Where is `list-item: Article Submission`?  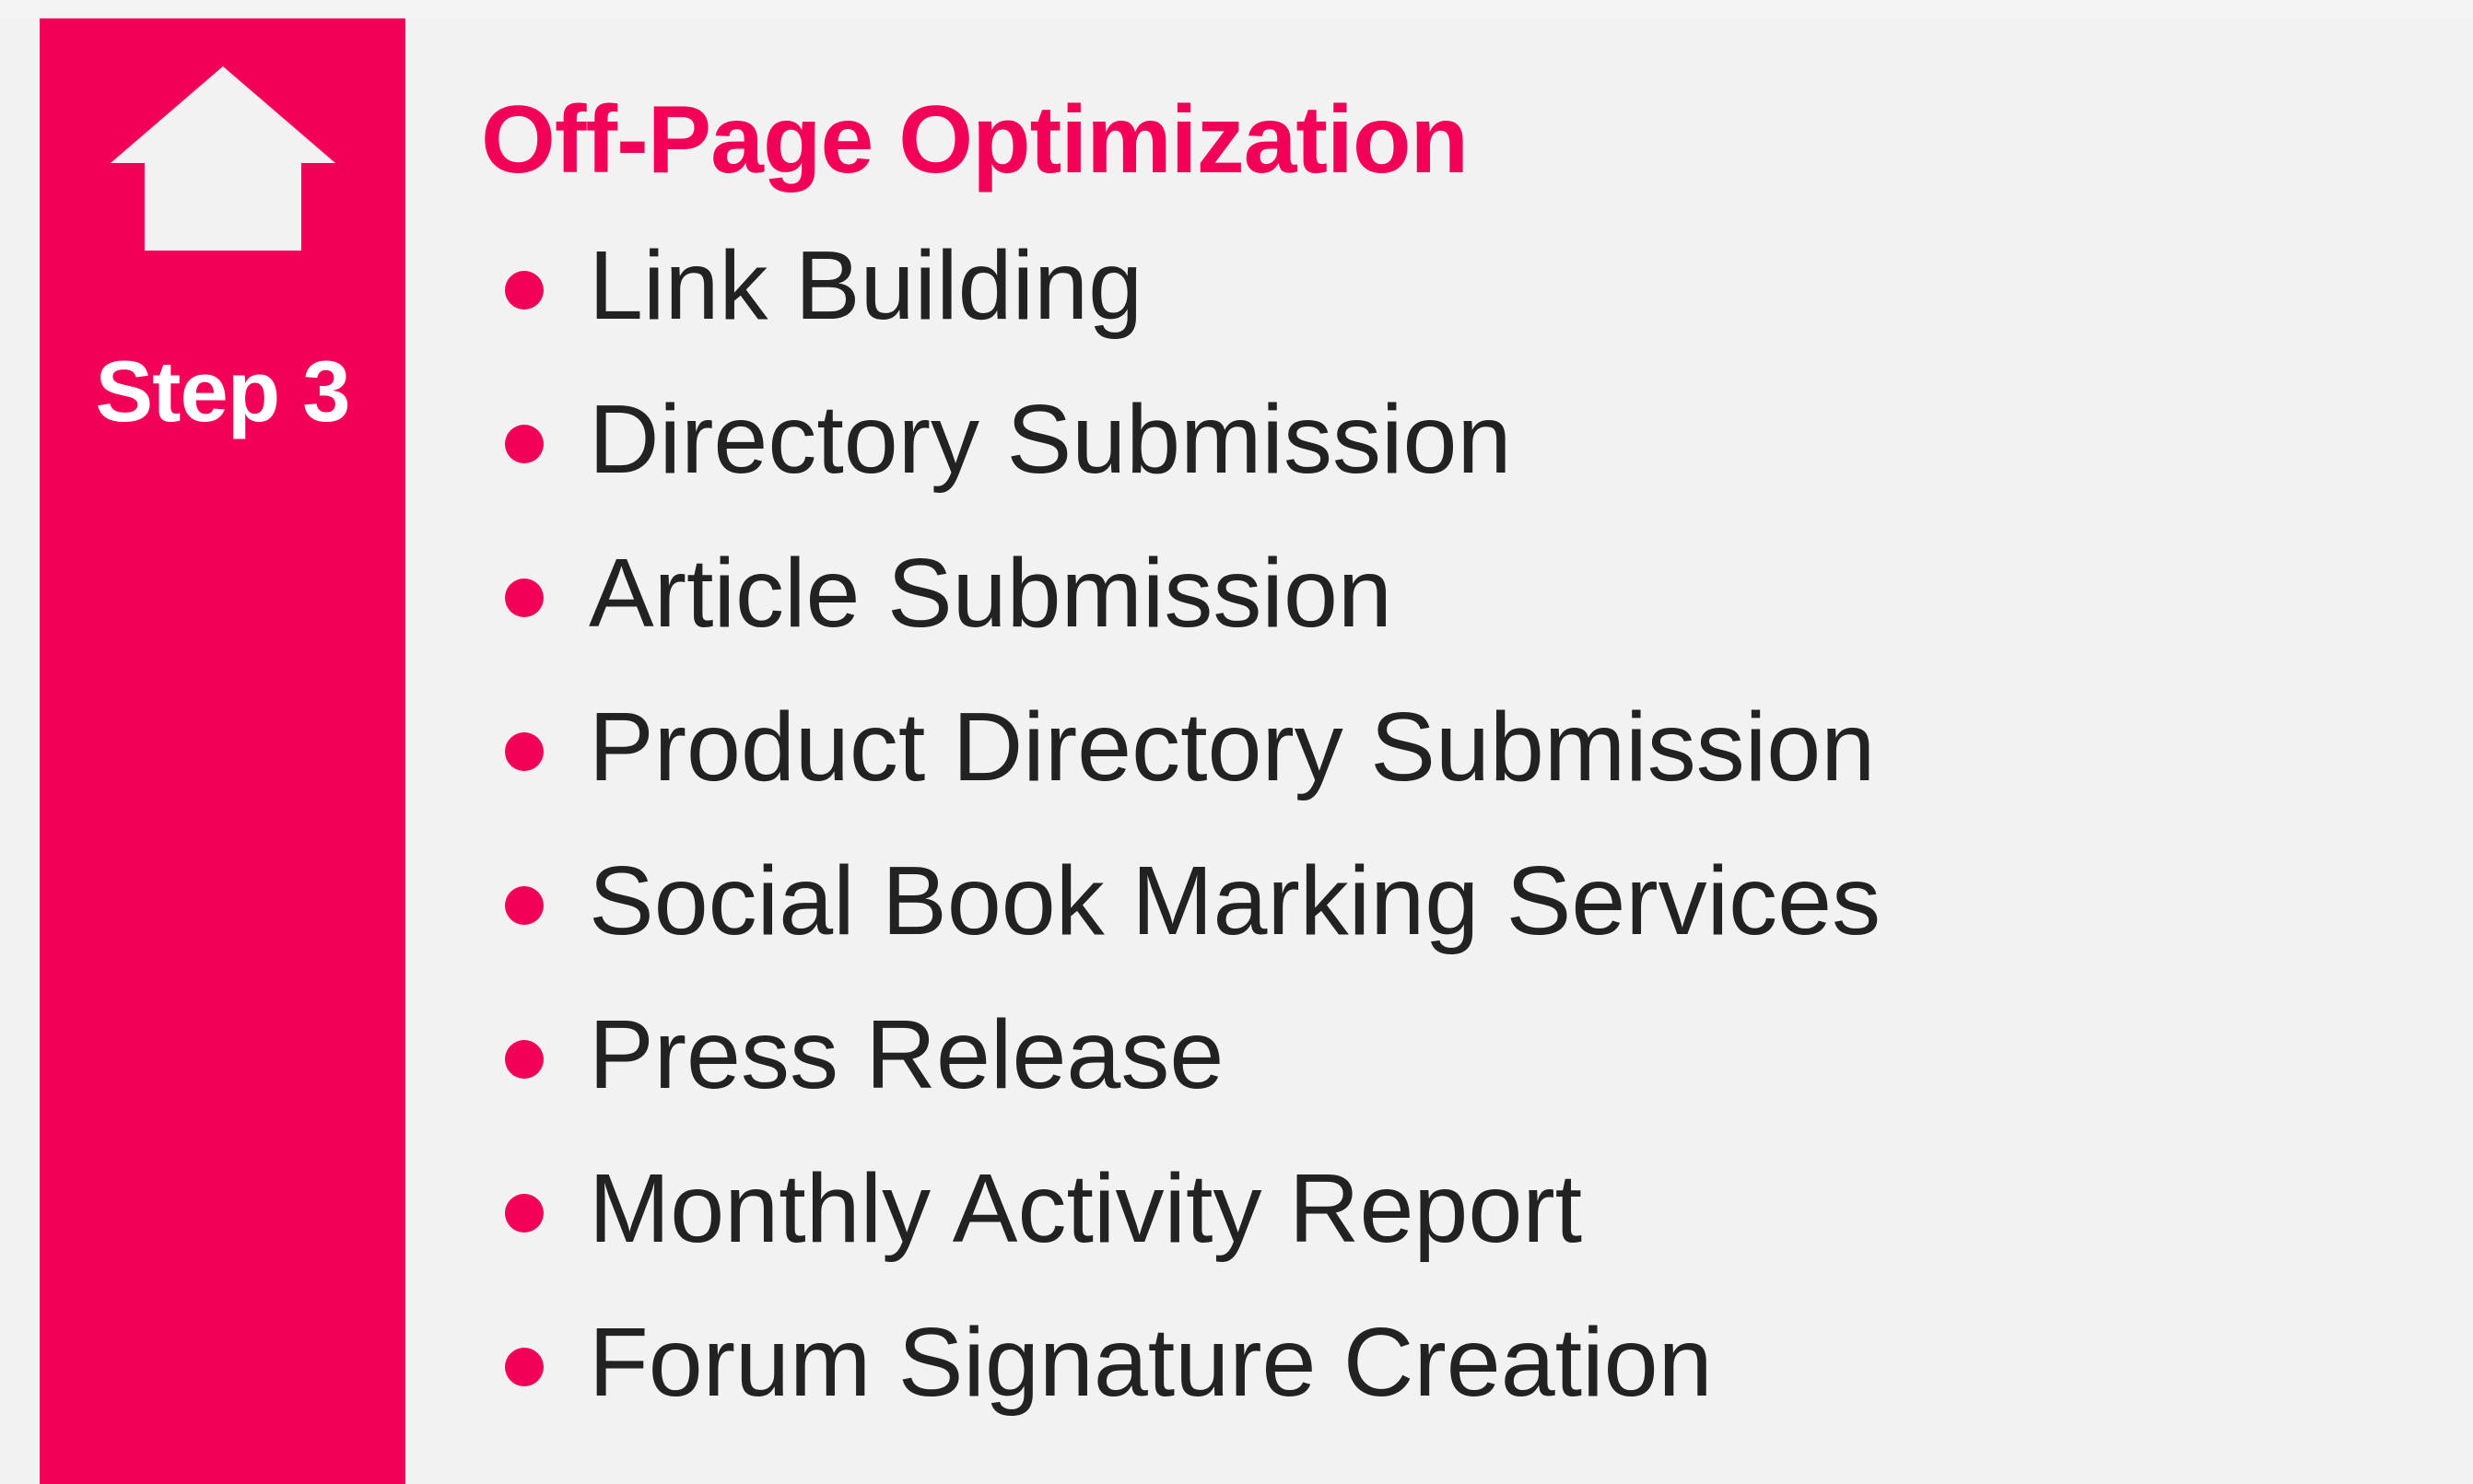
list-item: Article Submission is located at coordinates (1439, 606).